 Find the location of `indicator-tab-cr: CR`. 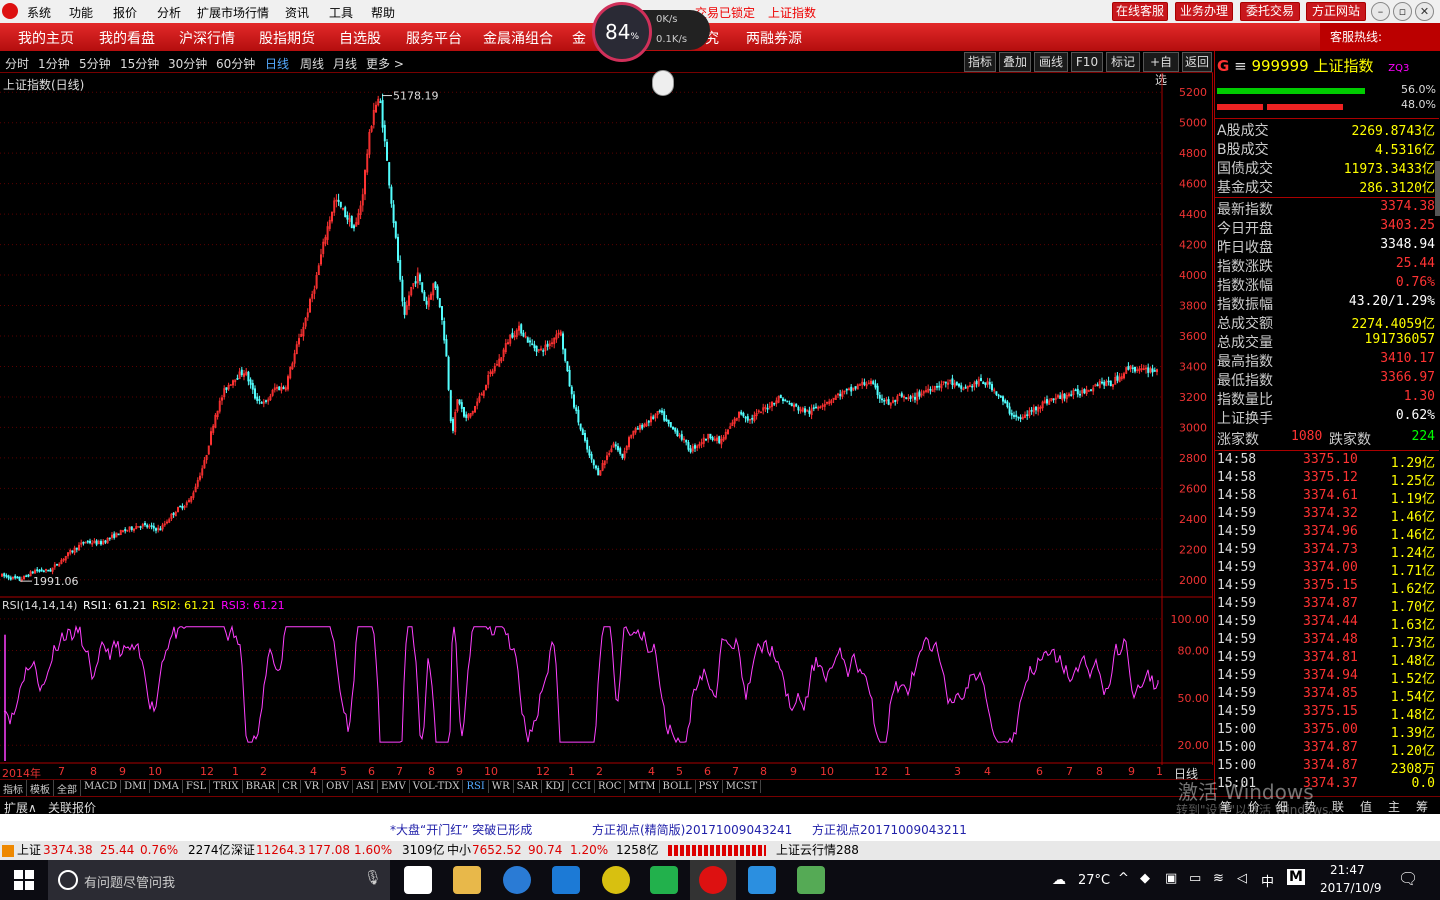

indicator-tab-cr: CR is located at coordinates (290, 786).